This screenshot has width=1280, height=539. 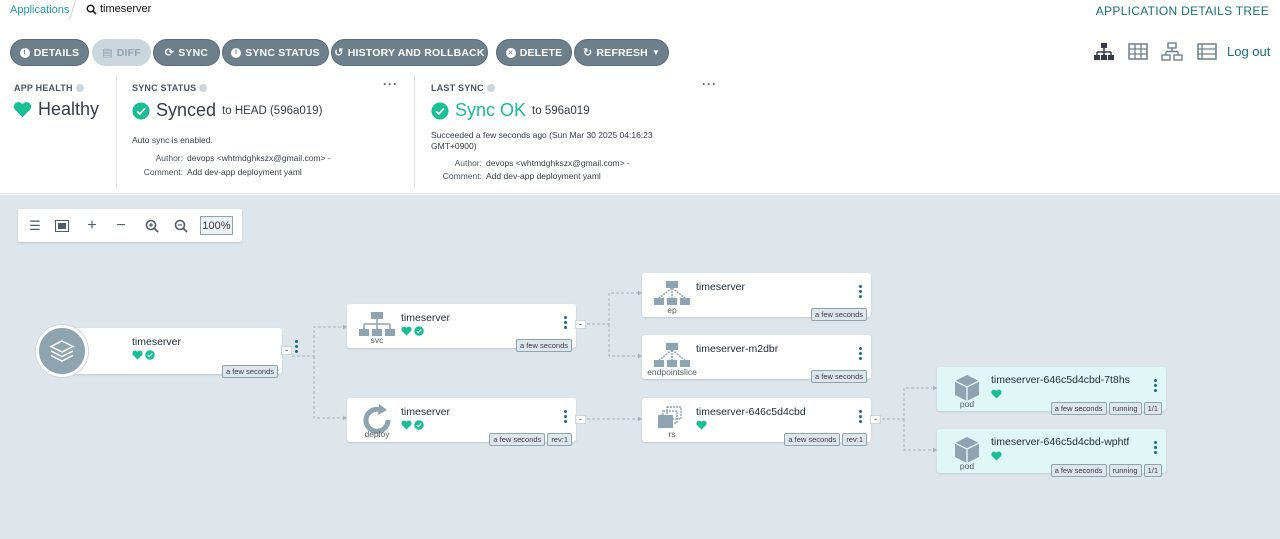 I want to click on sync-status-title-text: SYNC STATUS, so click(x=164, y=88).